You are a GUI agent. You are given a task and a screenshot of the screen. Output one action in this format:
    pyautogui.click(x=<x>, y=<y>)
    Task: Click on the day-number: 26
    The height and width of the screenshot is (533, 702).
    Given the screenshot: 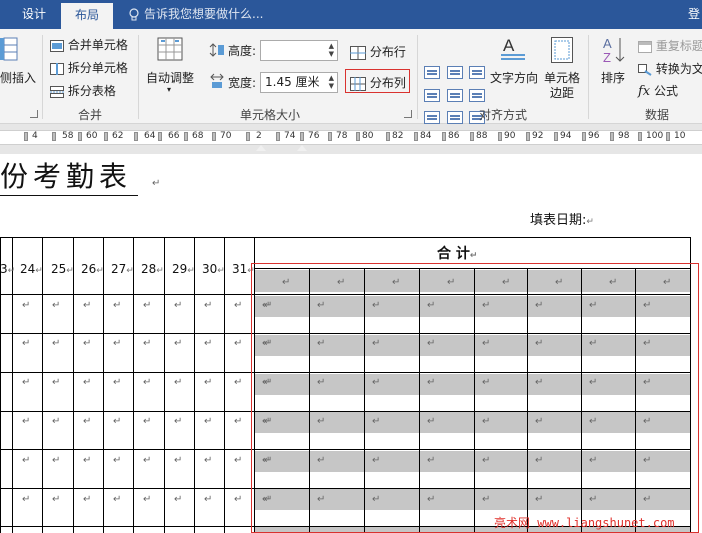 What is the action you would take?
    pyautogui.click(x=89, y=269)
    